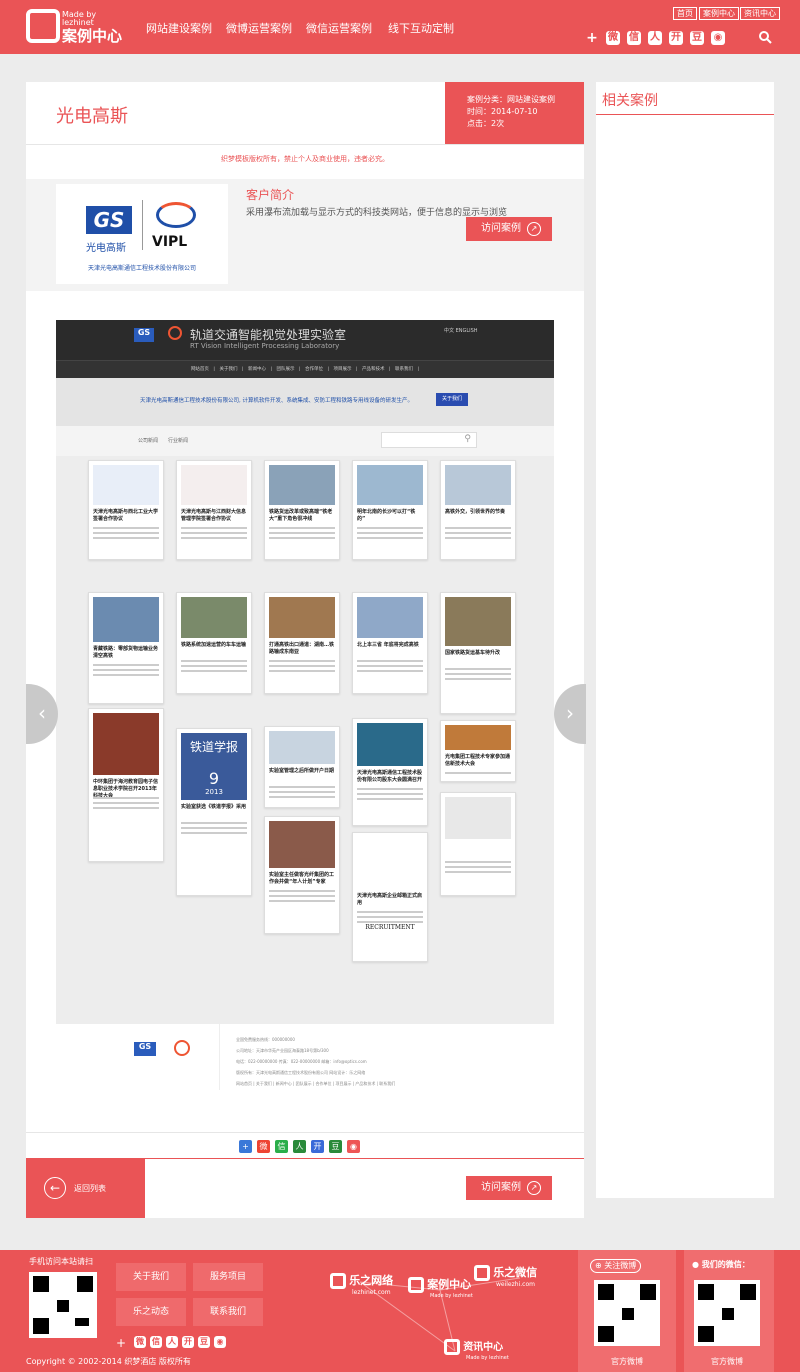 This screenshot has height=1372, width=800. I want to click on vipl-logo-icon, so click(182, 1048).